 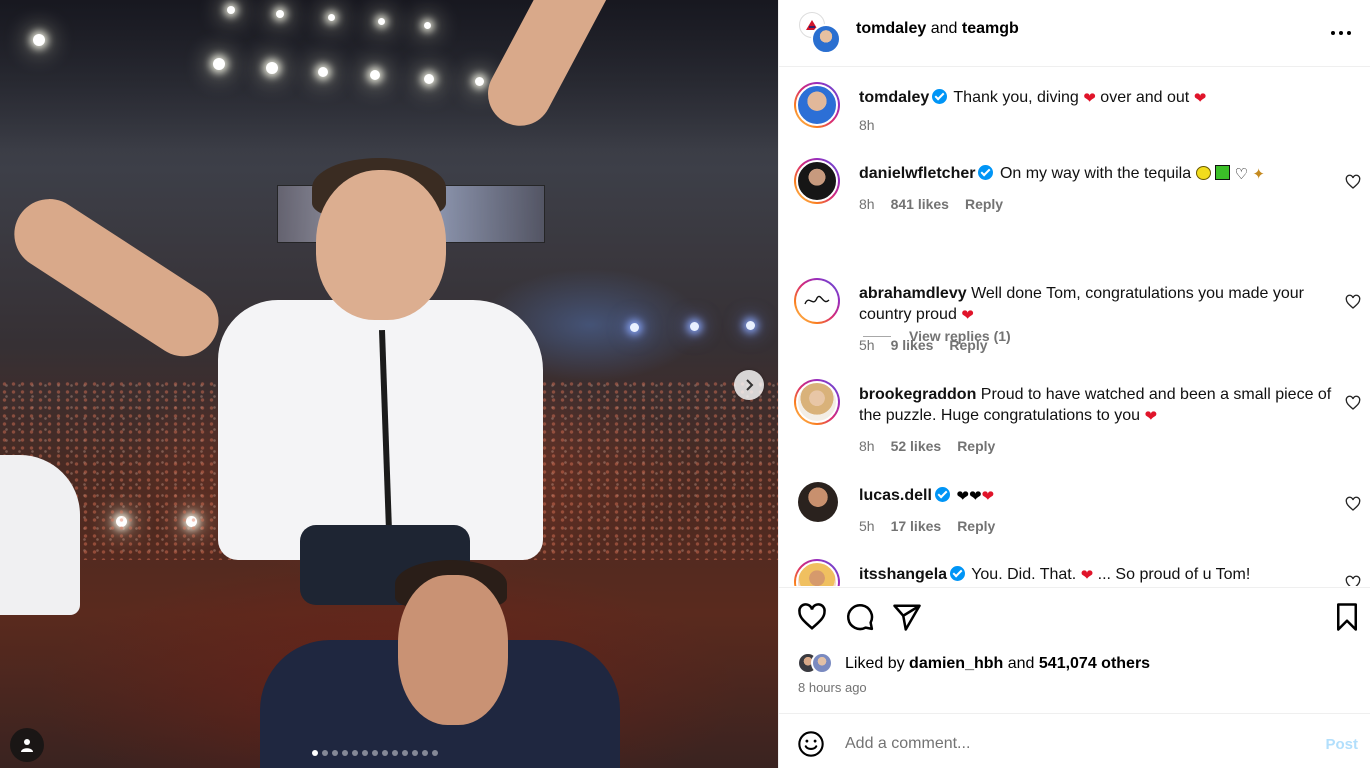 I want to click on user-tags-button, so click(x=27, y=745).